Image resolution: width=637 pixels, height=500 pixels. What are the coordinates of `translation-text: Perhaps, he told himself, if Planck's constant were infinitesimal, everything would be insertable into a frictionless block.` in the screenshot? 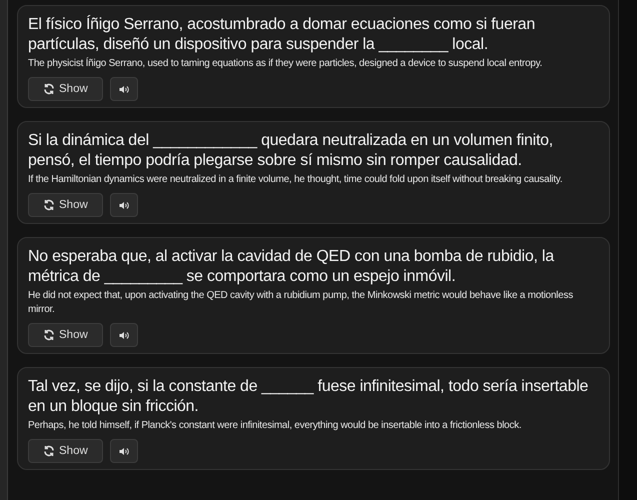 It's located at (275, 426).